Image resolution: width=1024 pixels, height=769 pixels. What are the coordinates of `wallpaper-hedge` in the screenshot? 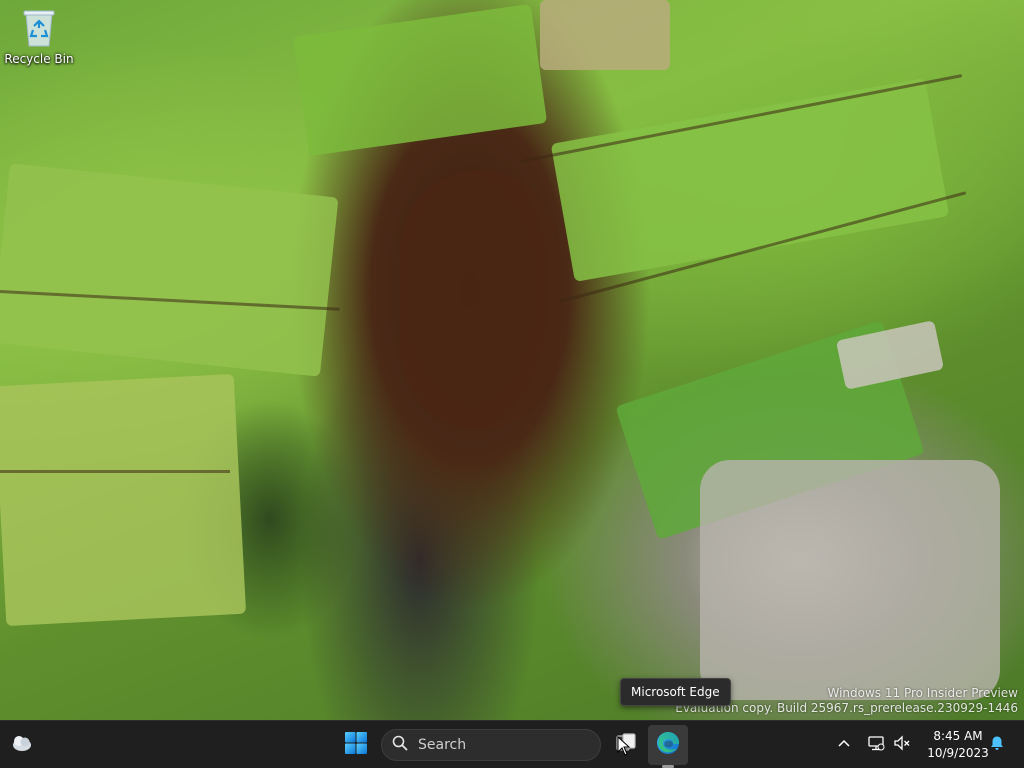 It's located at (115, 471).